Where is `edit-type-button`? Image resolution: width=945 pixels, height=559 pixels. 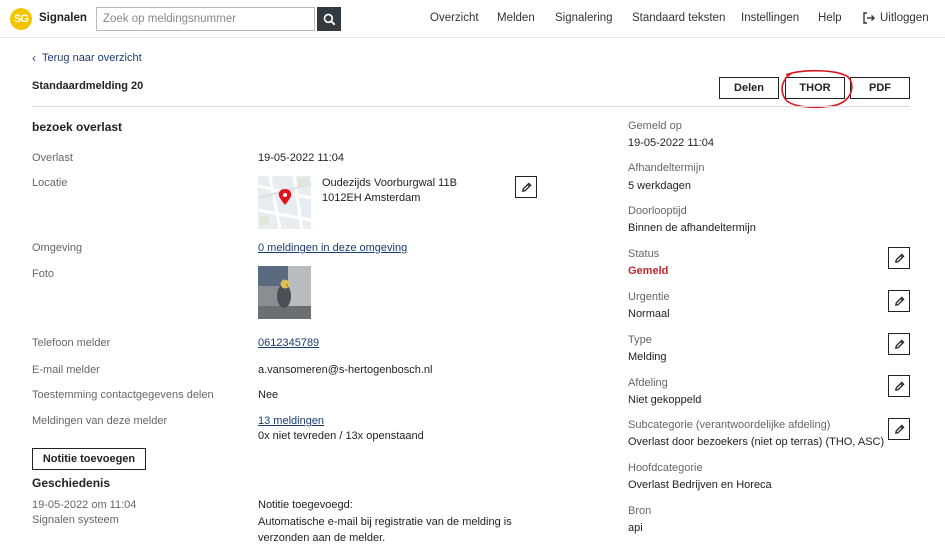
edit-type-button is located at coordinates (899, 344).